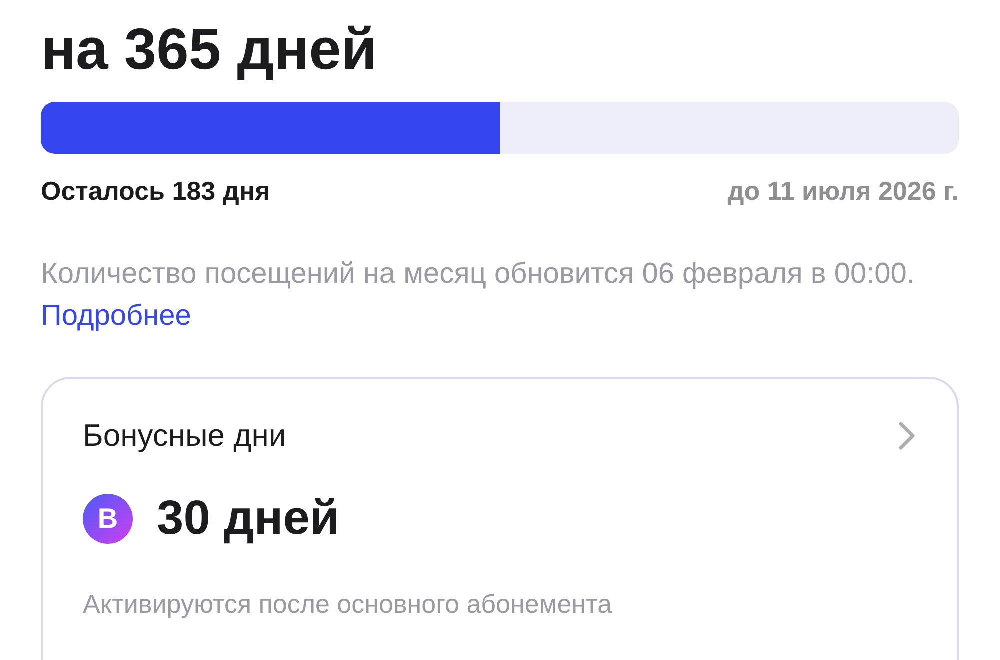 Image resolution: width=1000 pixels, height=660 pixels. What do you see at coordinates (116, 316) in the screenshot?
I see `details-link: Подробнее` at bounding box center [116, 316].